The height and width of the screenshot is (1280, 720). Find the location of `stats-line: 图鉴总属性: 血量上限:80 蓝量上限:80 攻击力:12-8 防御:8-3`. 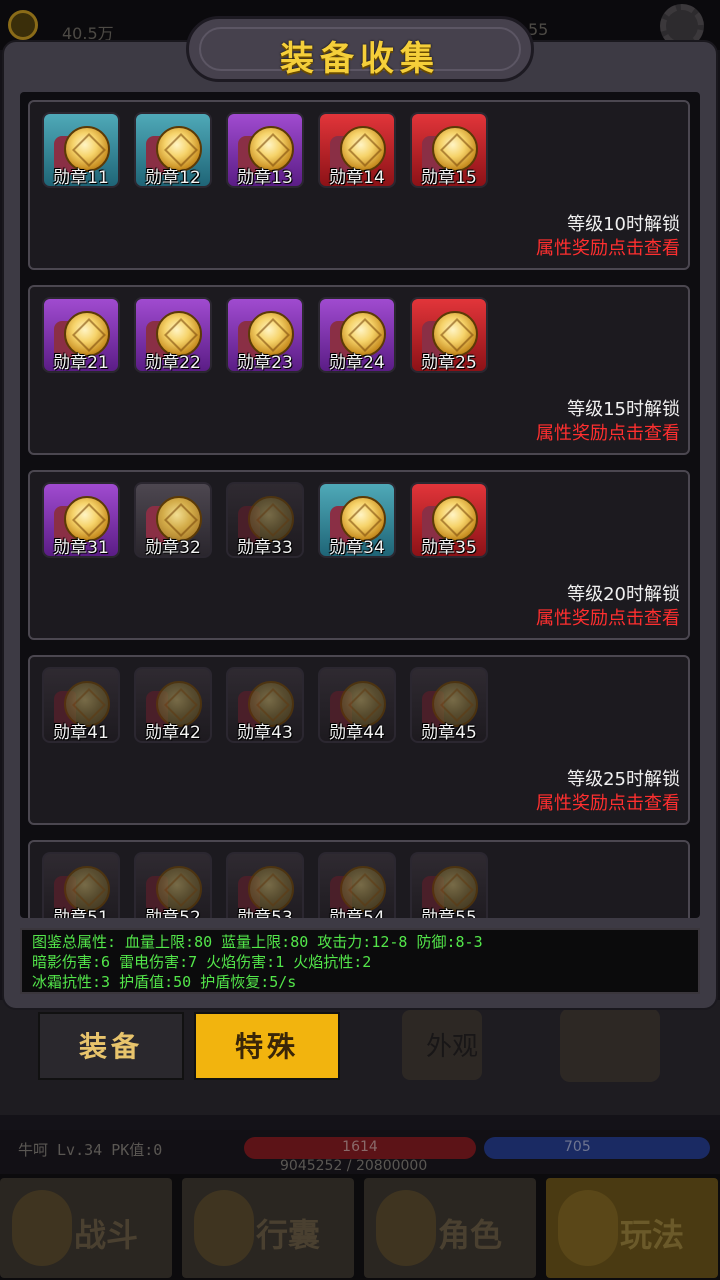

stats-line: 图鉴总属性: 血量上限:80 蓝量上限:80 攻击力:12-8 防御:8-3 is located at coordinates (257, 942).